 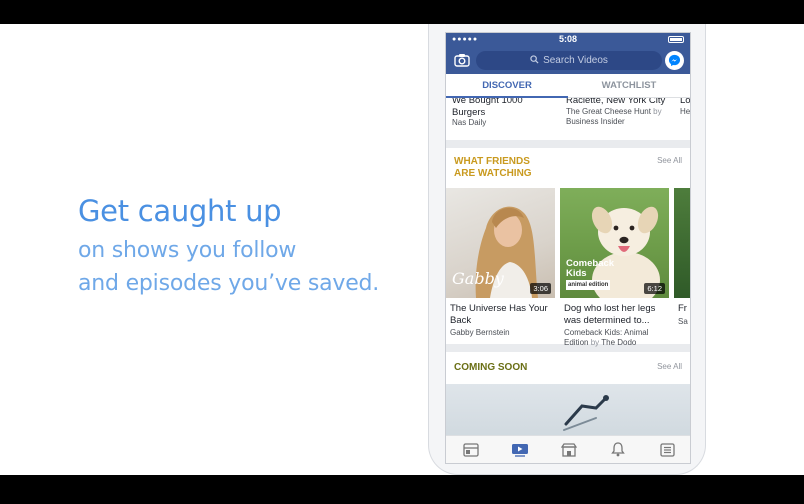 I want to click on status-time: 5:08, so click(x=567, y=39).